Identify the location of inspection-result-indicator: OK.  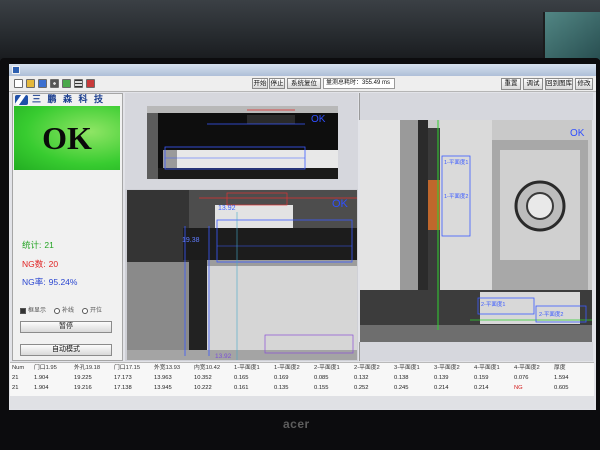
(67, 138).